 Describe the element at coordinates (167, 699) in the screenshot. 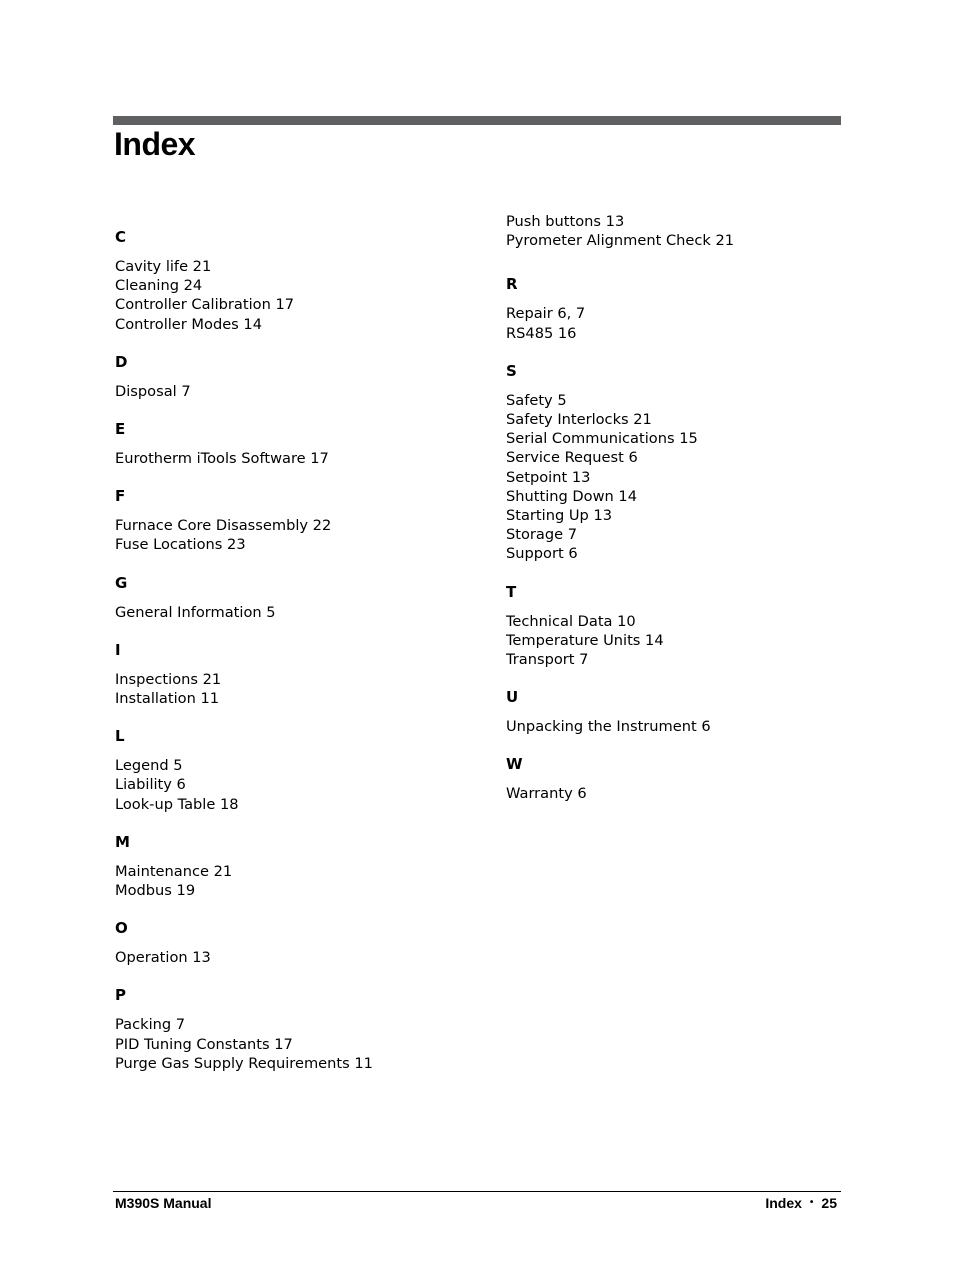

I see `index-entry: Installation 11` at that location.